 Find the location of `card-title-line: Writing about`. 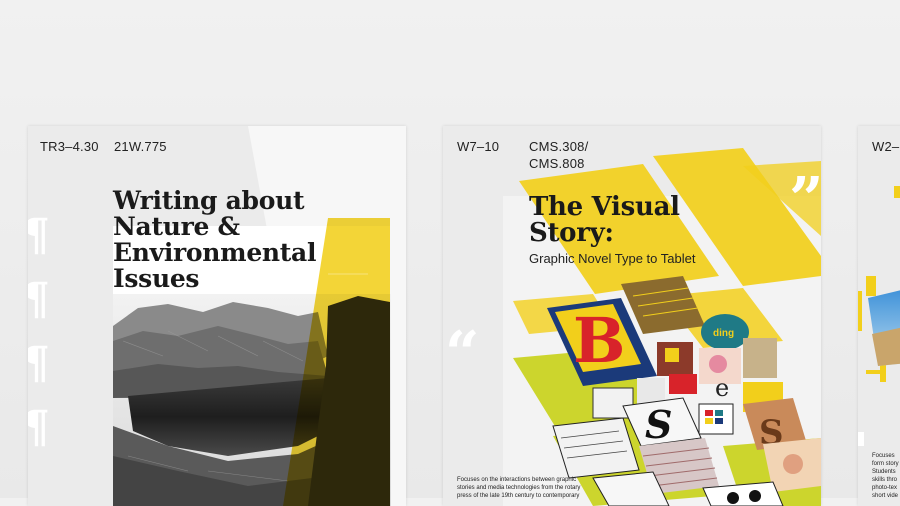

card-title-line: Writing about is located at coordinates (209, 200).